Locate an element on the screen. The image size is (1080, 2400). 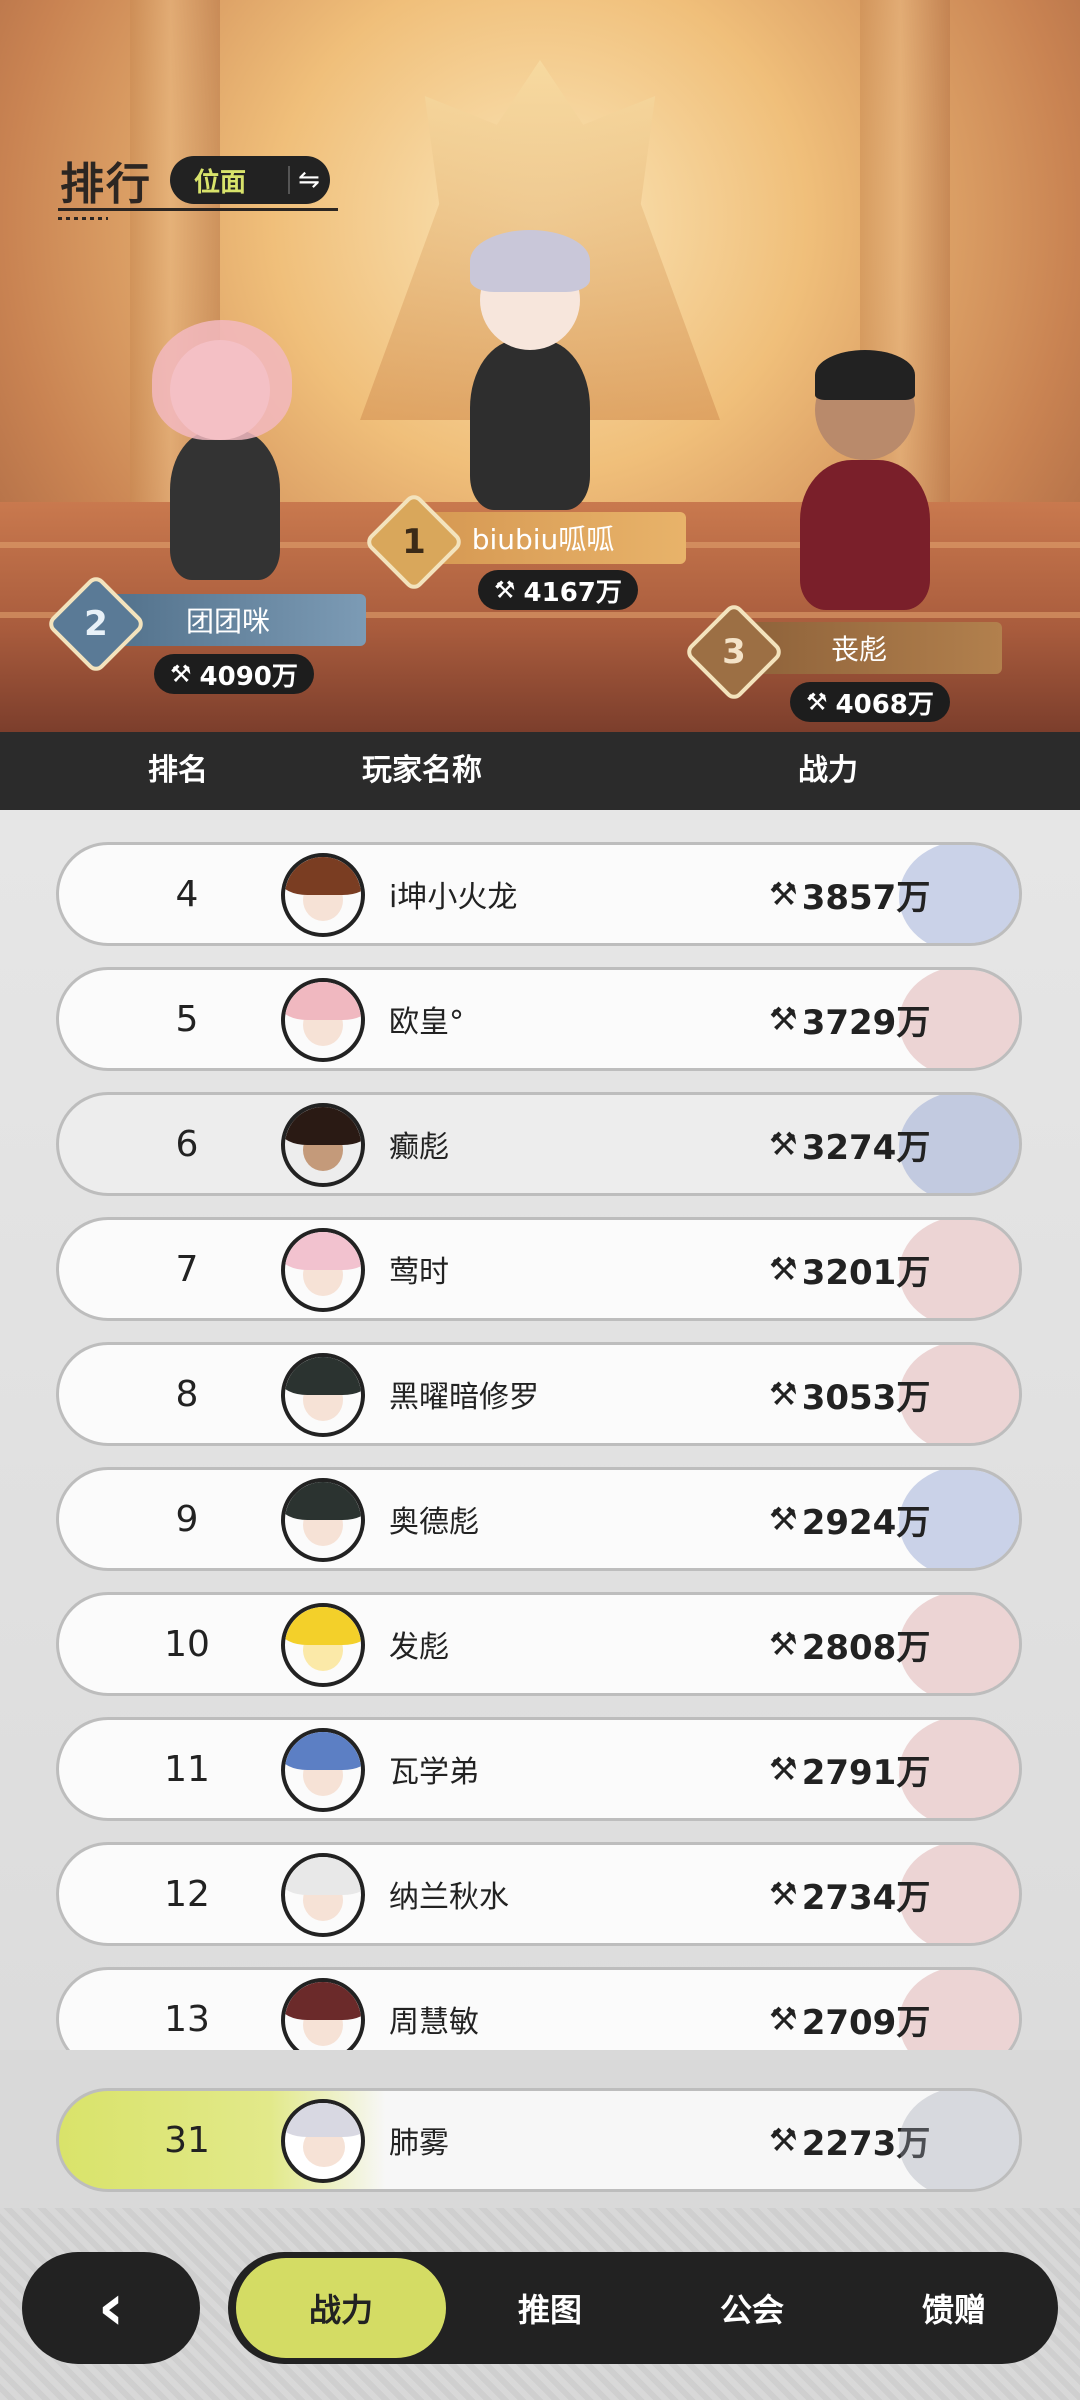
table-row: 8 黑曜暗修罗 ⚒ 3053万 is located at coordinates (539, 1394).